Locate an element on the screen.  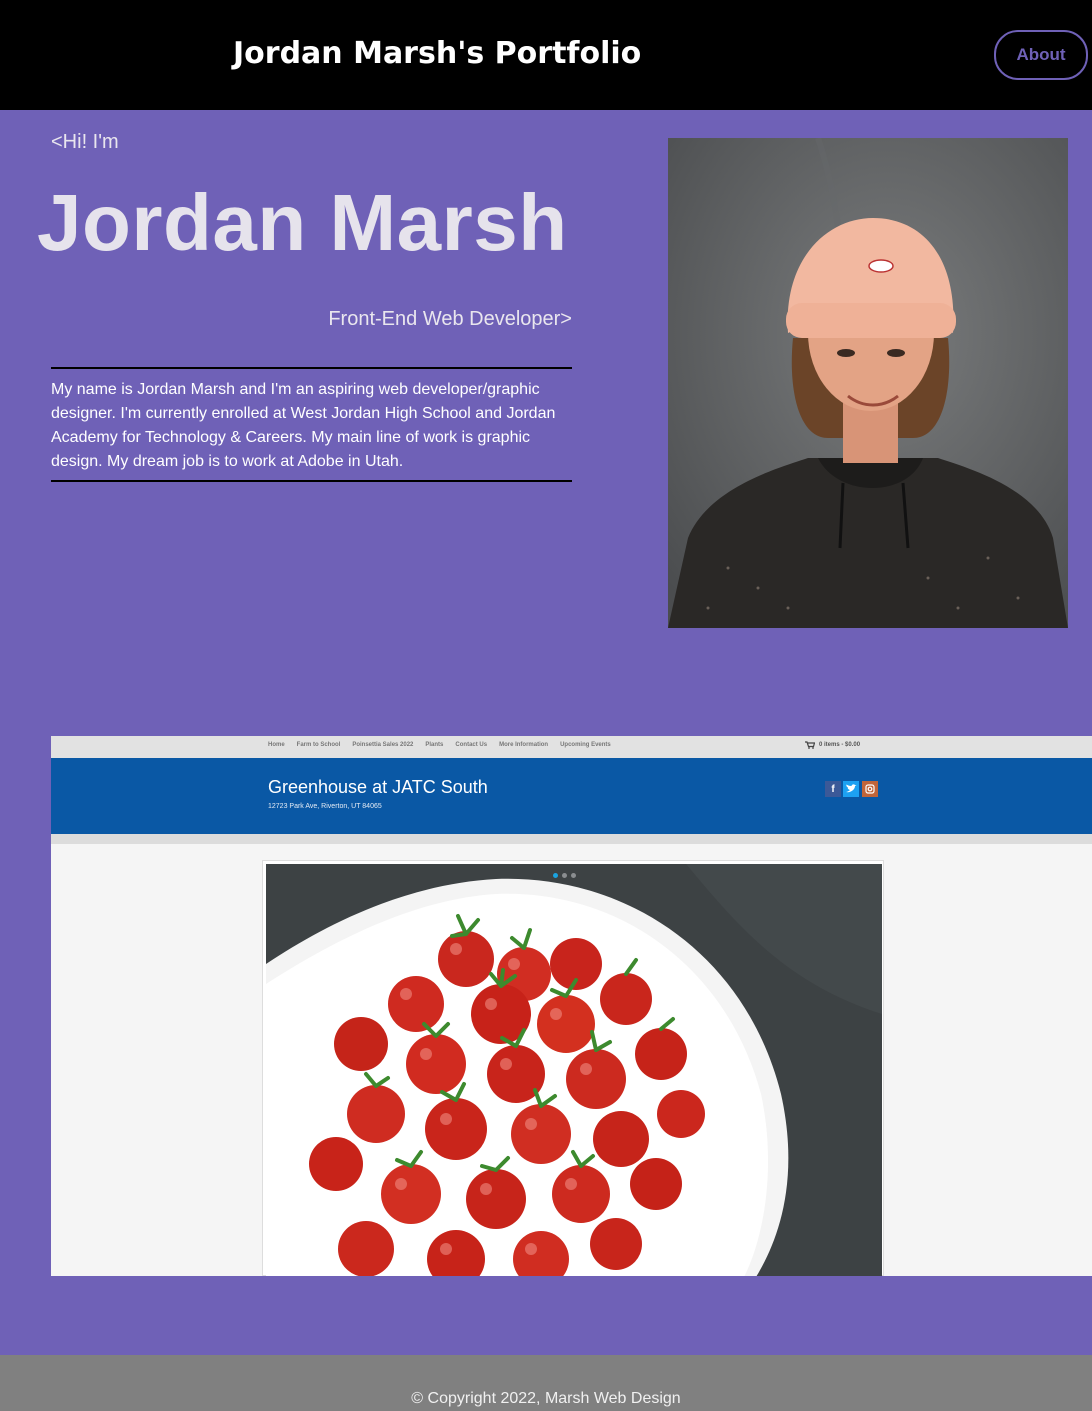
slider-dot-active is located at coordinates (555, 875).